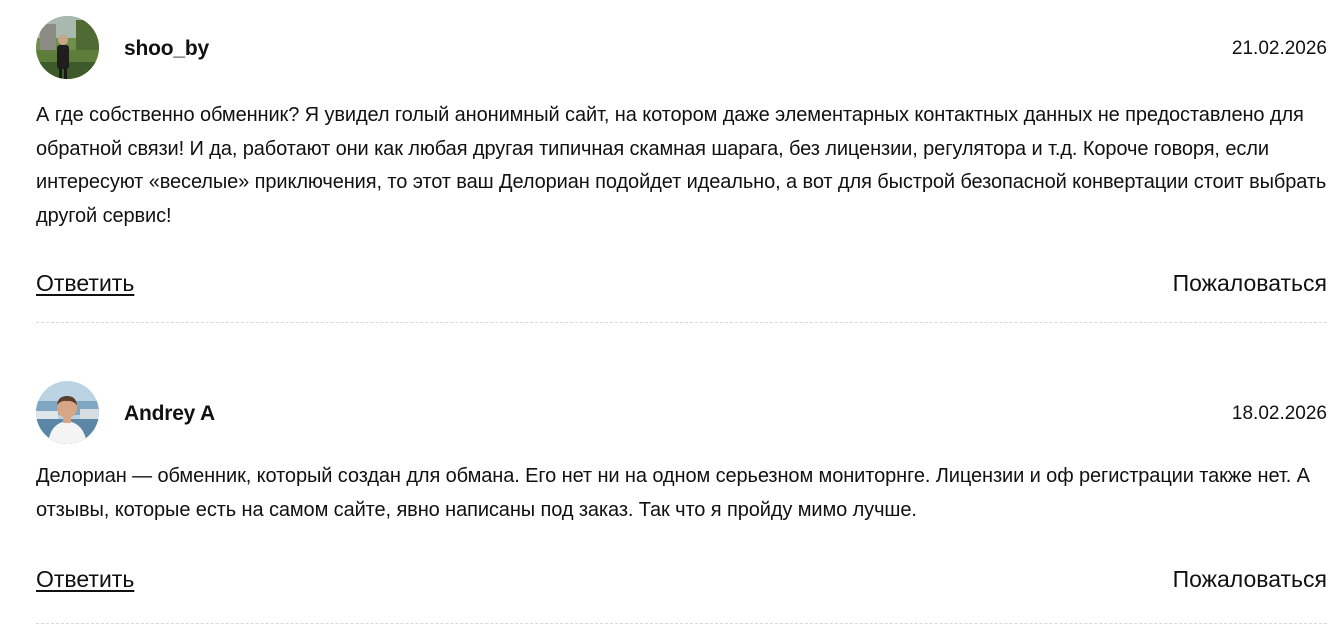  I want to click on comment-date: 21.02.2026, so click(1279, 48).